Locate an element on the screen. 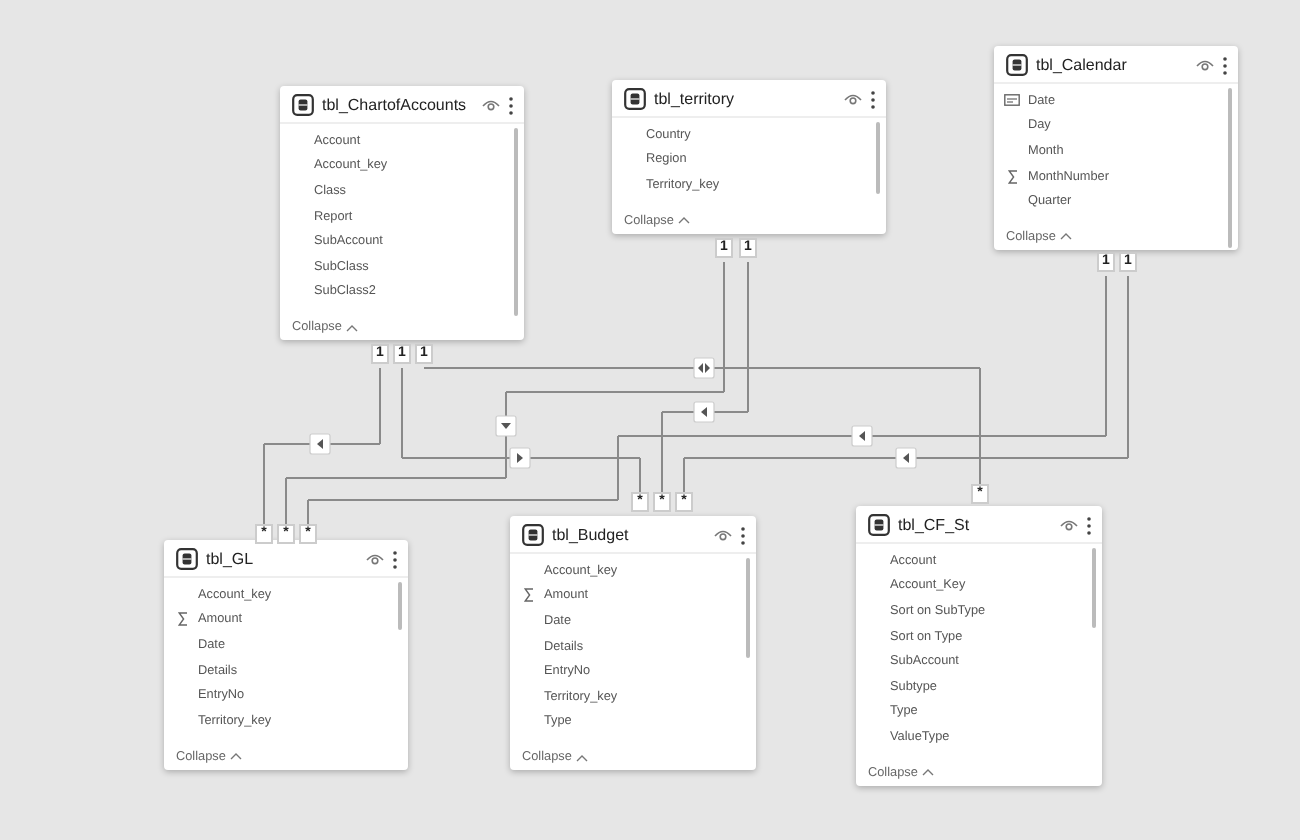  table-title: tbl_ChartofAccounts is located at coordinates (395, 105).